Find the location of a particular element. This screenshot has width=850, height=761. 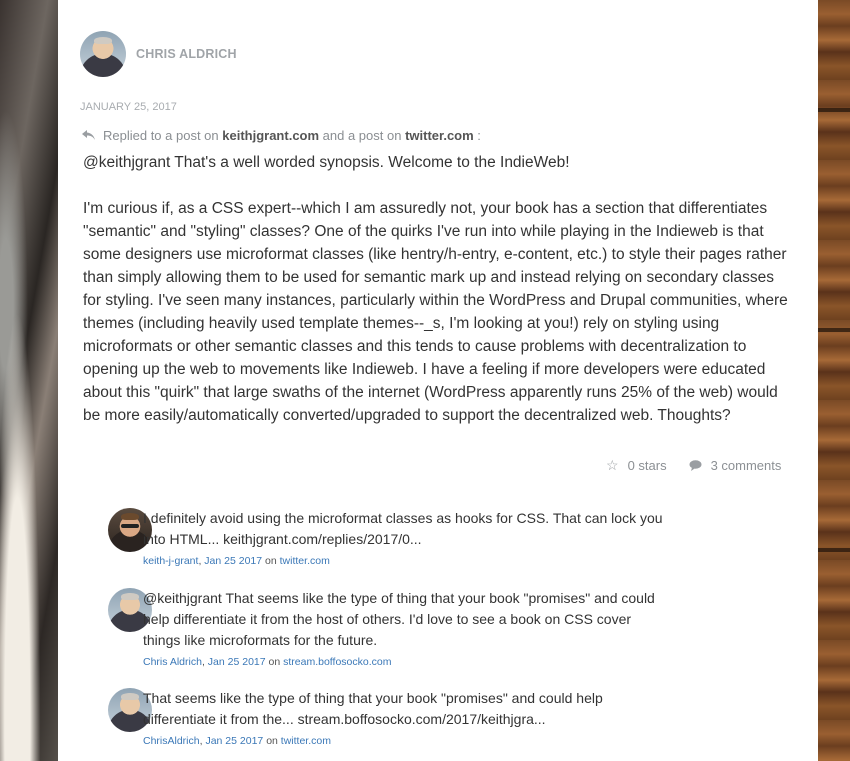

reply-middle: and a post on is located at coordinates (362, 135).